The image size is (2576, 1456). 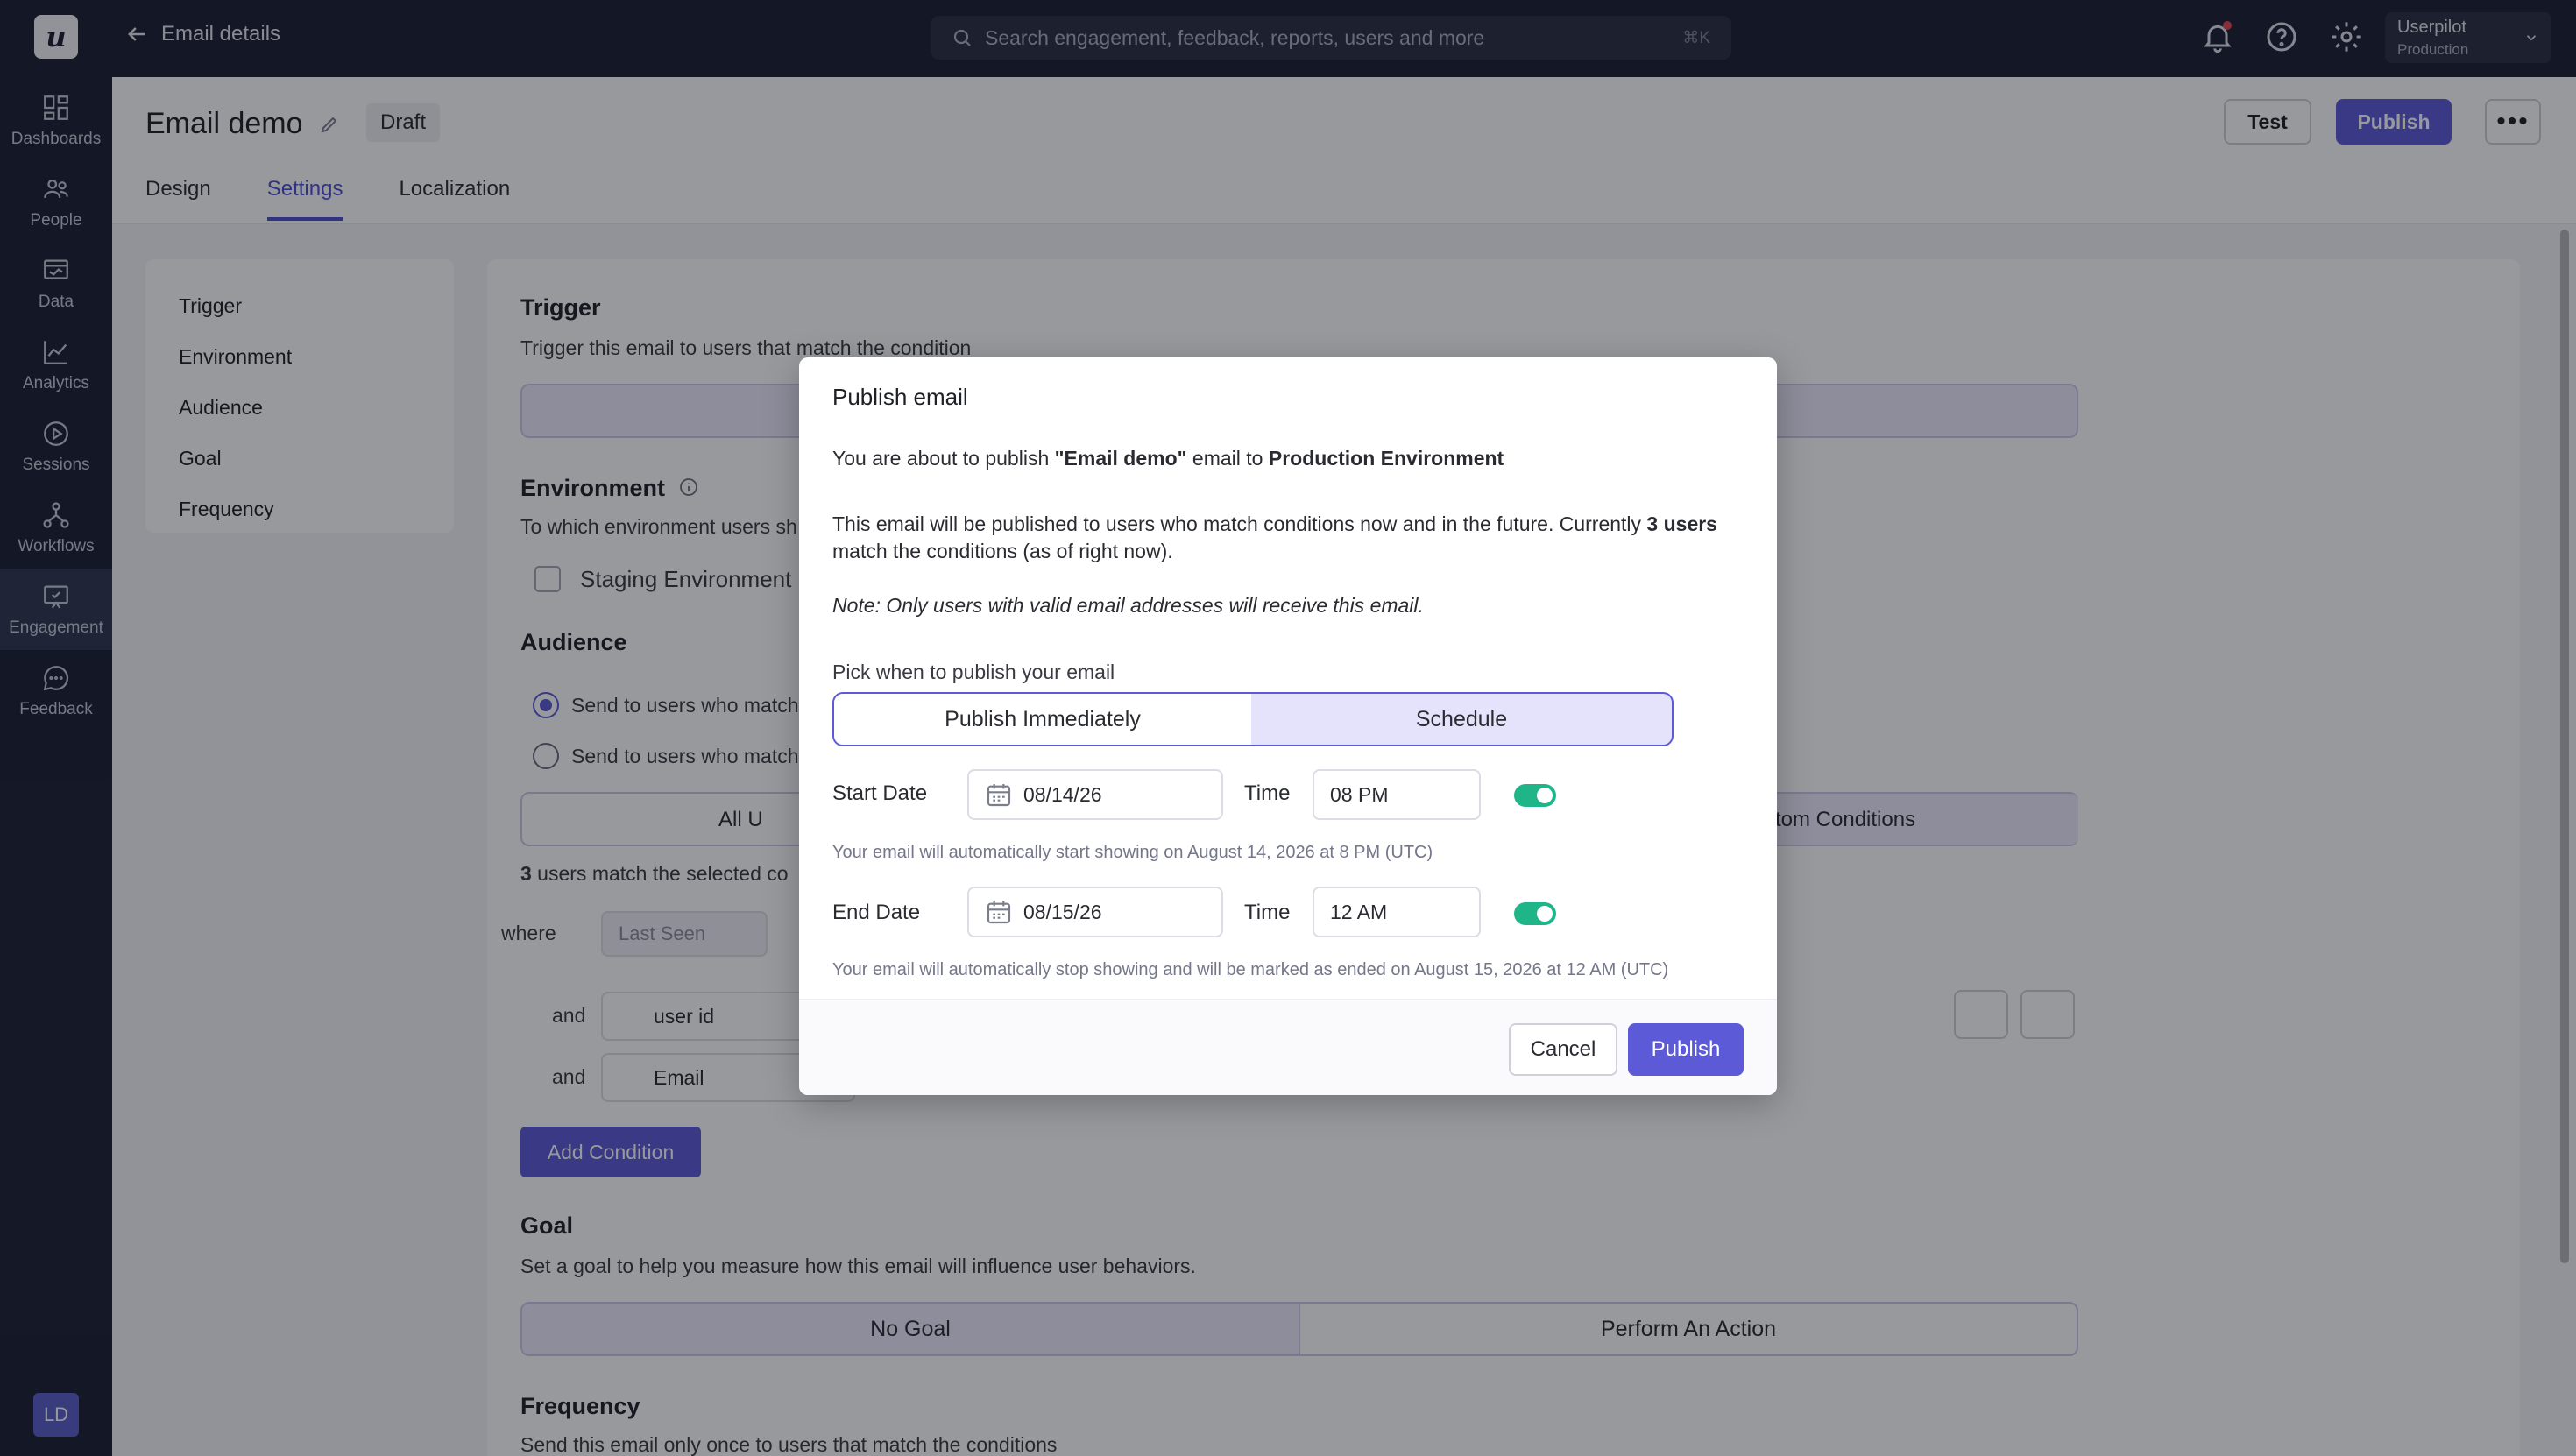 I want to click on start-time-value: 08 PM, so click(x=1359, y=794).